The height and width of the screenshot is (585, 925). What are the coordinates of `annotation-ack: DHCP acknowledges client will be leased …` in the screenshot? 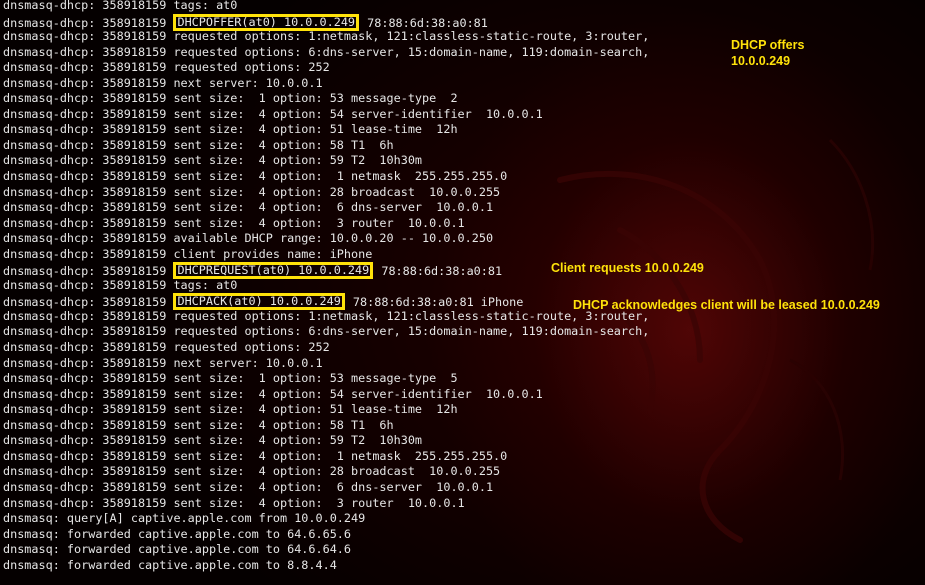 It's located at (726, 305).